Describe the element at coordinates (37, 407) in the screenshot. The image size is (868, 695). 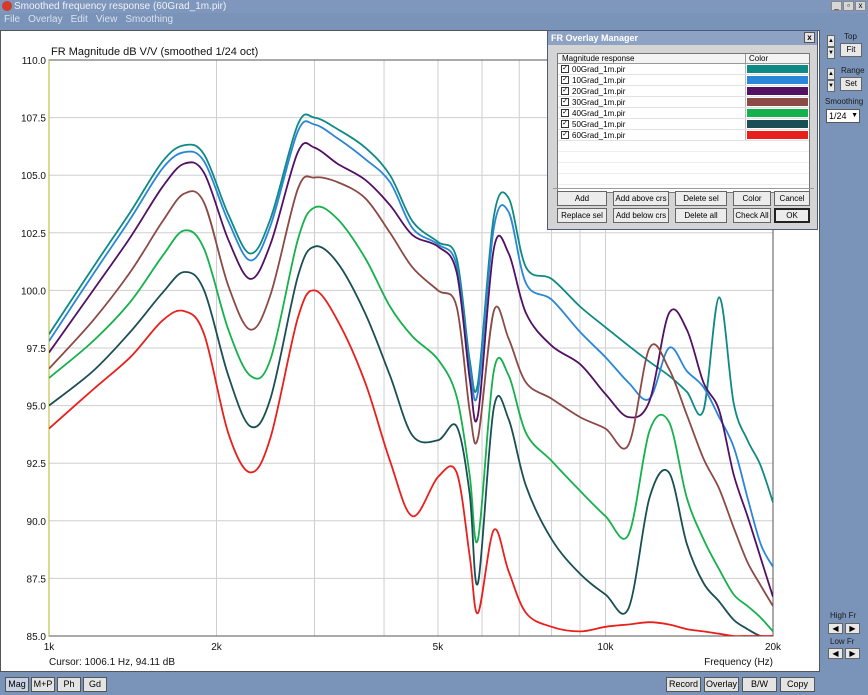
I see `y-tick-label: 95.0` at that location.